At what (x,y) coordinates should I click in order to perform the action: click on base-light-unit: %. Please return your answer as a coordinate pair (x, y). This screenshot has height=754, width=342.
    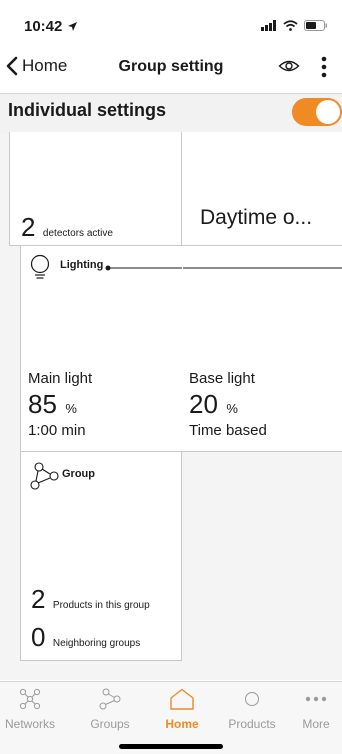
    Looking at the image, I should click on (232, 408).